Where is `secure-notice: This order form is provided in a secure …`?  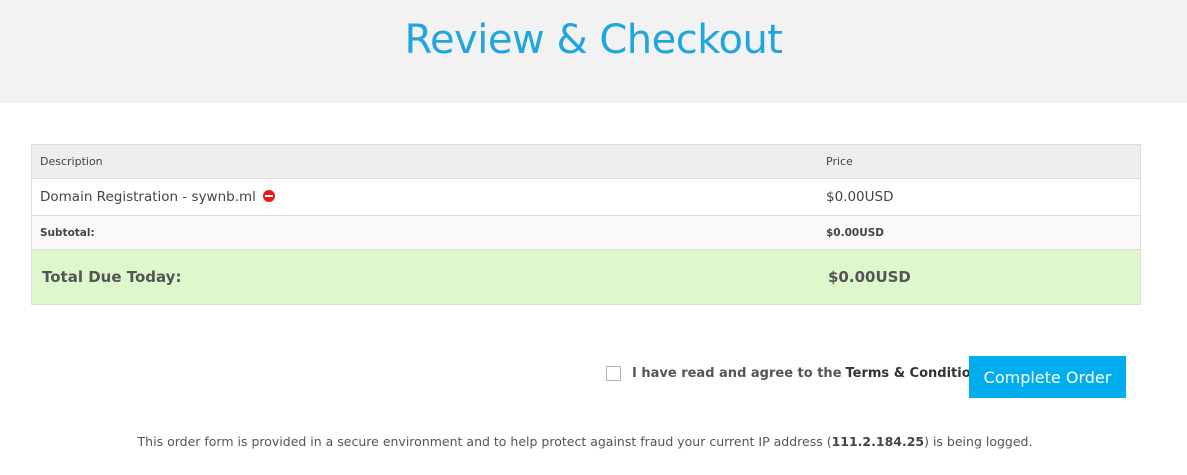 secure-notice: This order form is provided in a secure … is located at coordinates (585, 441).